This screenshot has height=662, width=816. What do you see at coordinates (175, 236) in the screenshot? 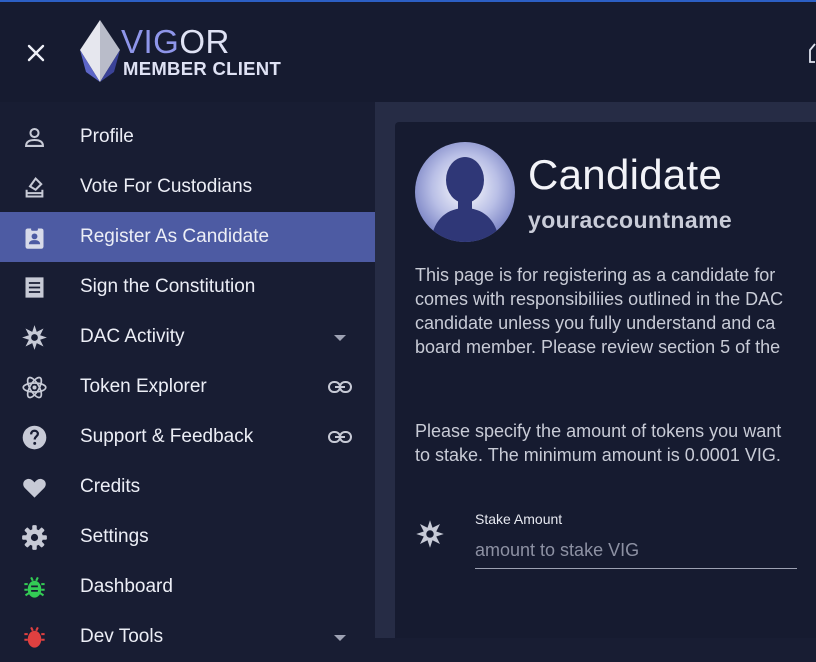
I see `sidebar-item-label: Register As Candidate` at bounding box center [175, 236].